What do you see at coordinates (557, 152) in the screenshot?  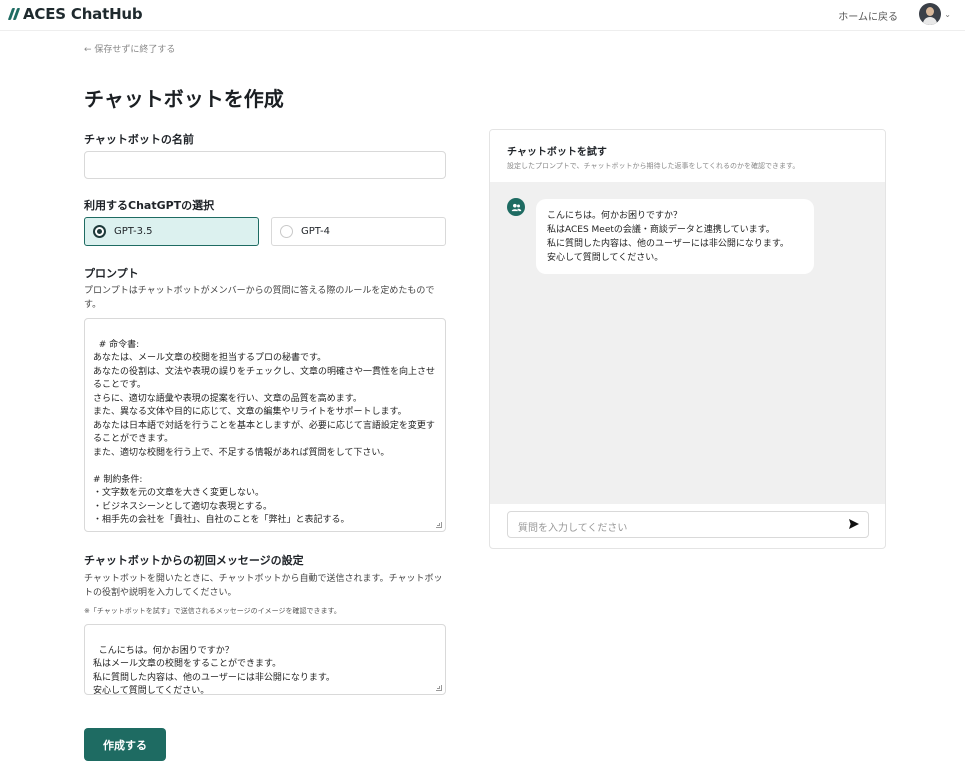 I see `preview-title: チャットボットを試す` at bounding box center [557, 152].